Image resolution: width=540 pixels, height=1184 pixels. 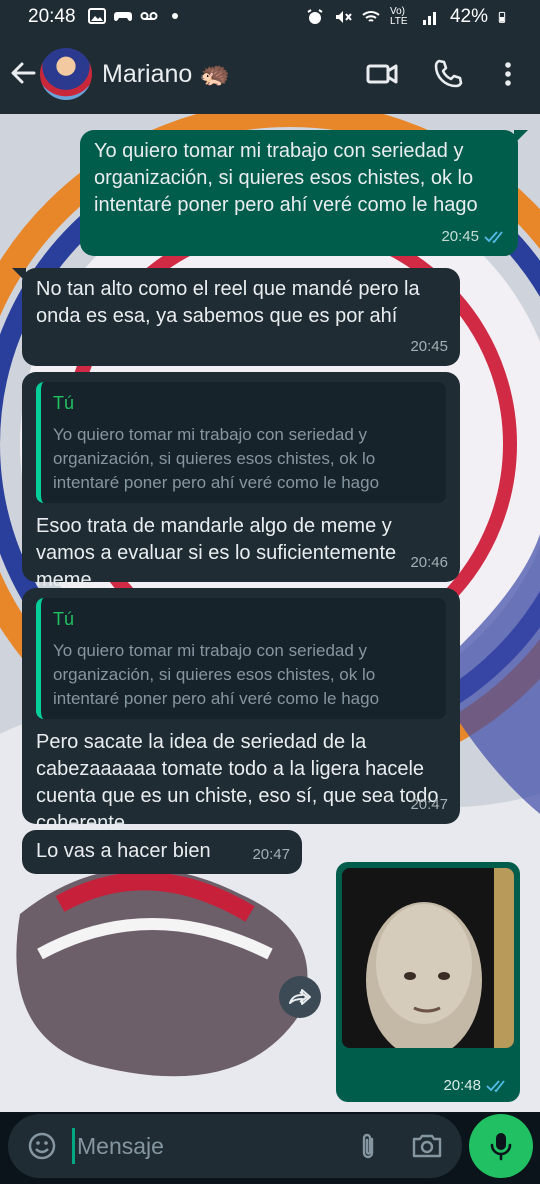 What do you see at coordinates (398, 16) in the screenshot?
I see `network-label: Vo) LTE` at bounding box center [398, 16].